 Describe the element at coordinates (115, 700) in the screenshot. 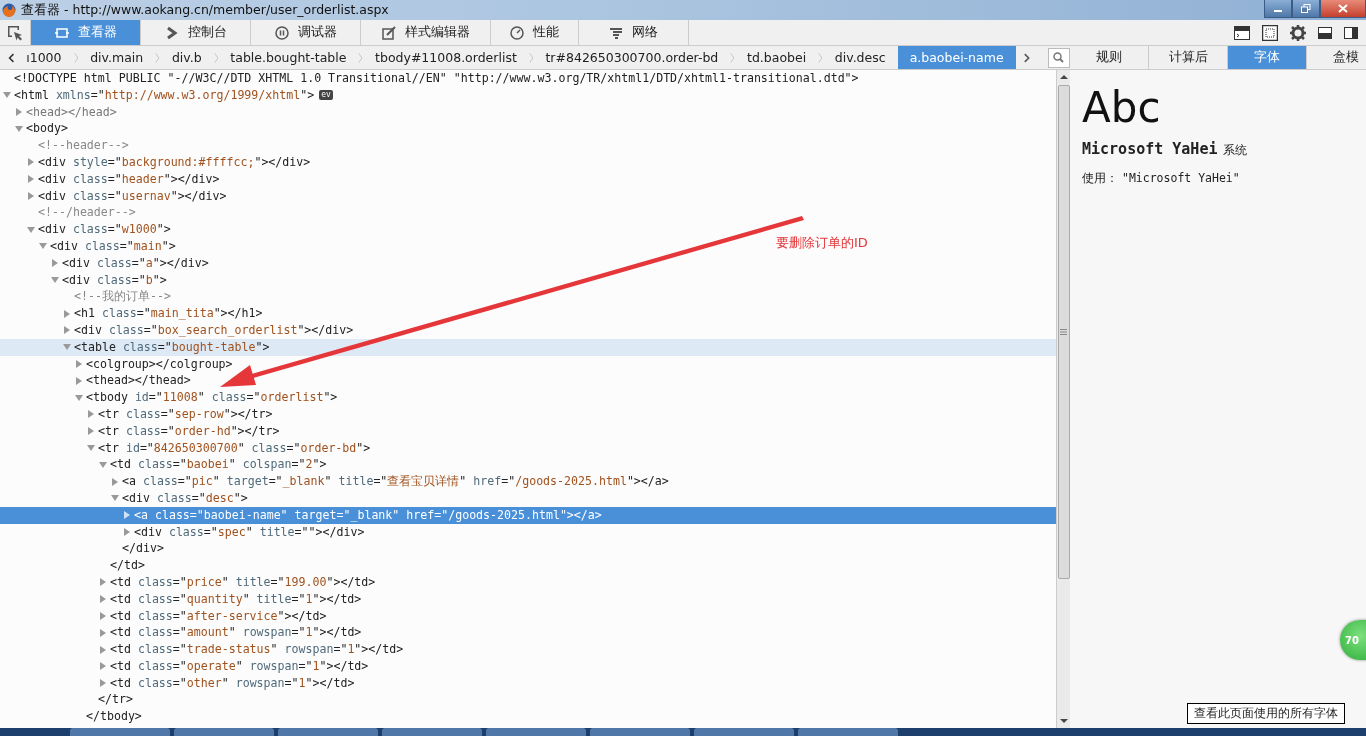

I see `markup-line: </tr>` at that location.